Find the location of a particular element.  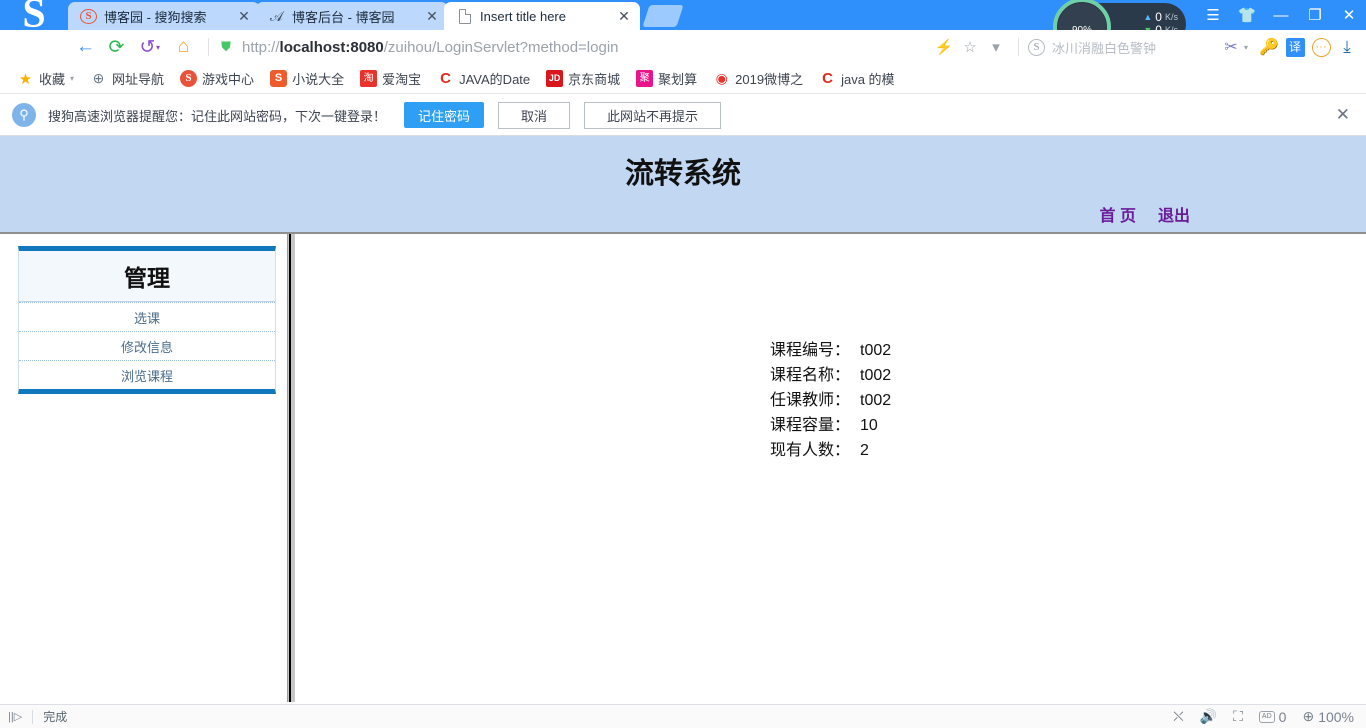

gauge-value: 90 is located at coordinates (1077, 27).